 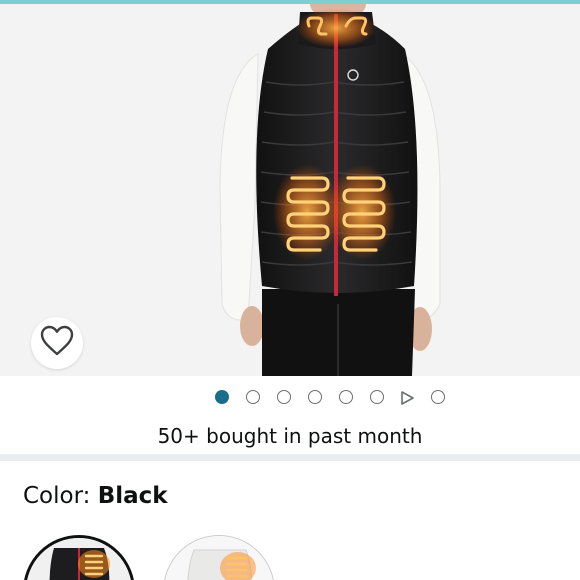 I want to click on swatch-white-thumbnail, so click(x=219, y=558).